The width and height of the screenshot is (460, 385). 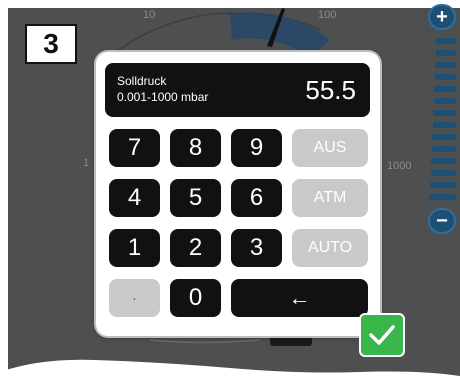 What do you see at coordinates (51, 44) in the screenshot?
I see `step-number-badge: 3` at bounding box center [51, 44].